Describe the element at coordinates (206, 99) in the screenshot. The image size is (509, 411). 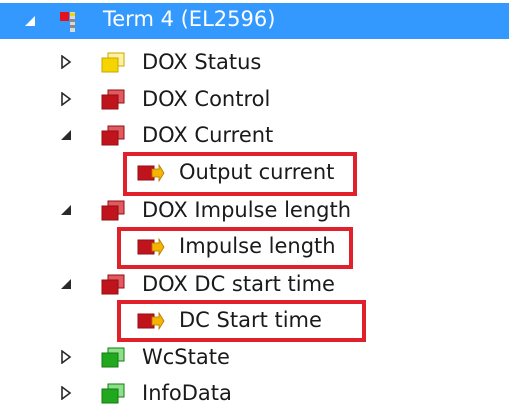
I see `tree-item-label: DOX Control` at that location.